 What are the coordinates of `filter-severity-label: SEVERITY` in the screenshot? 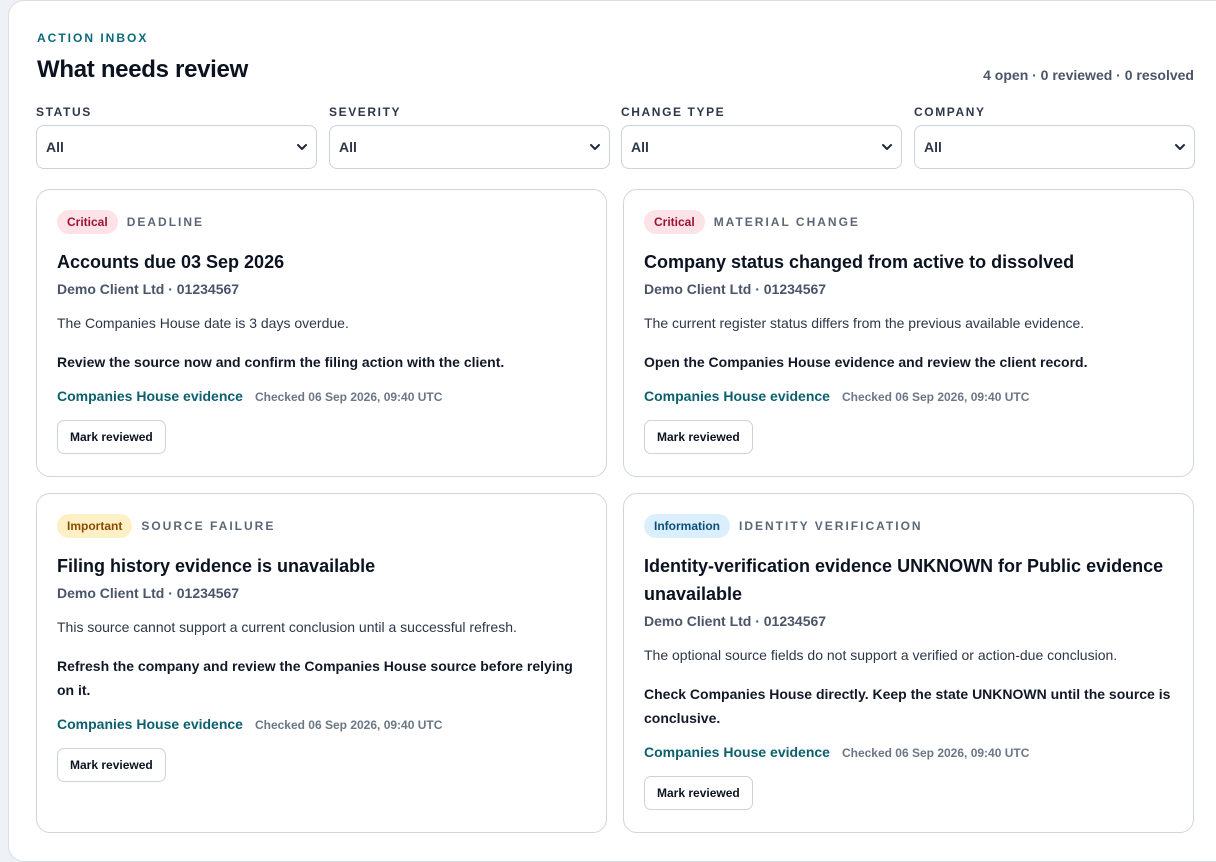 It's located at (365, 112).